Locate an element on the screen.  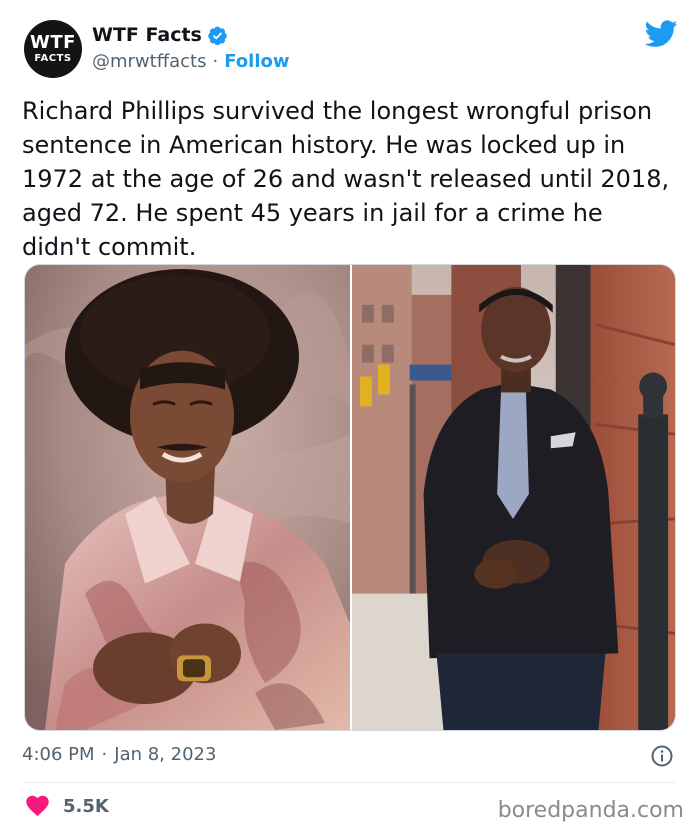
info-icon is located at coordinates (662, 756).